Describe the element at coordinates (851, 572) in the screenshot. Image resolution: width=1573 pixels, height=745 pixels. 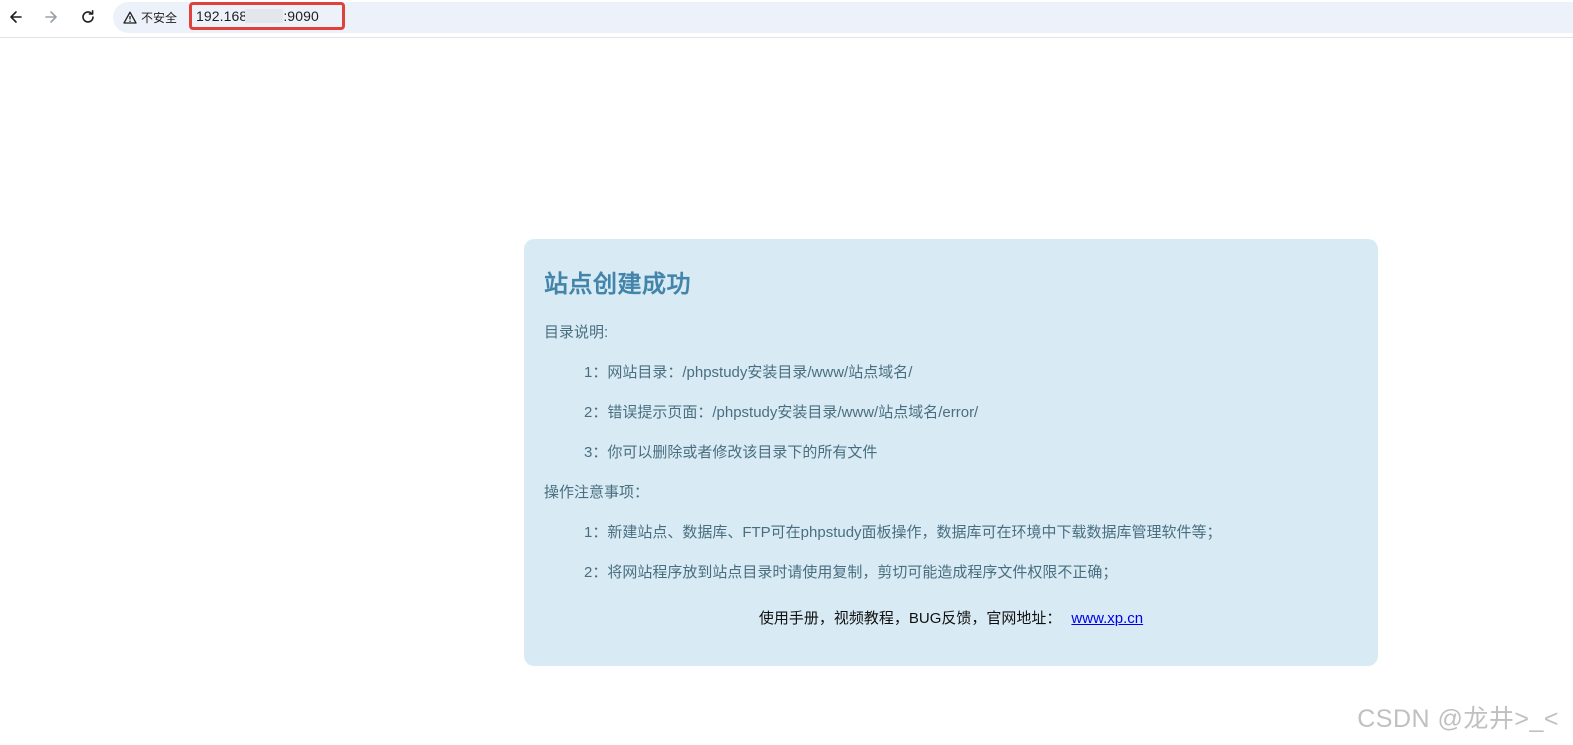
I see `notes-item: 2：将网站程序放到站点目录时请使用复制，剪切可能造成程序文件权限不正确；` at that location.